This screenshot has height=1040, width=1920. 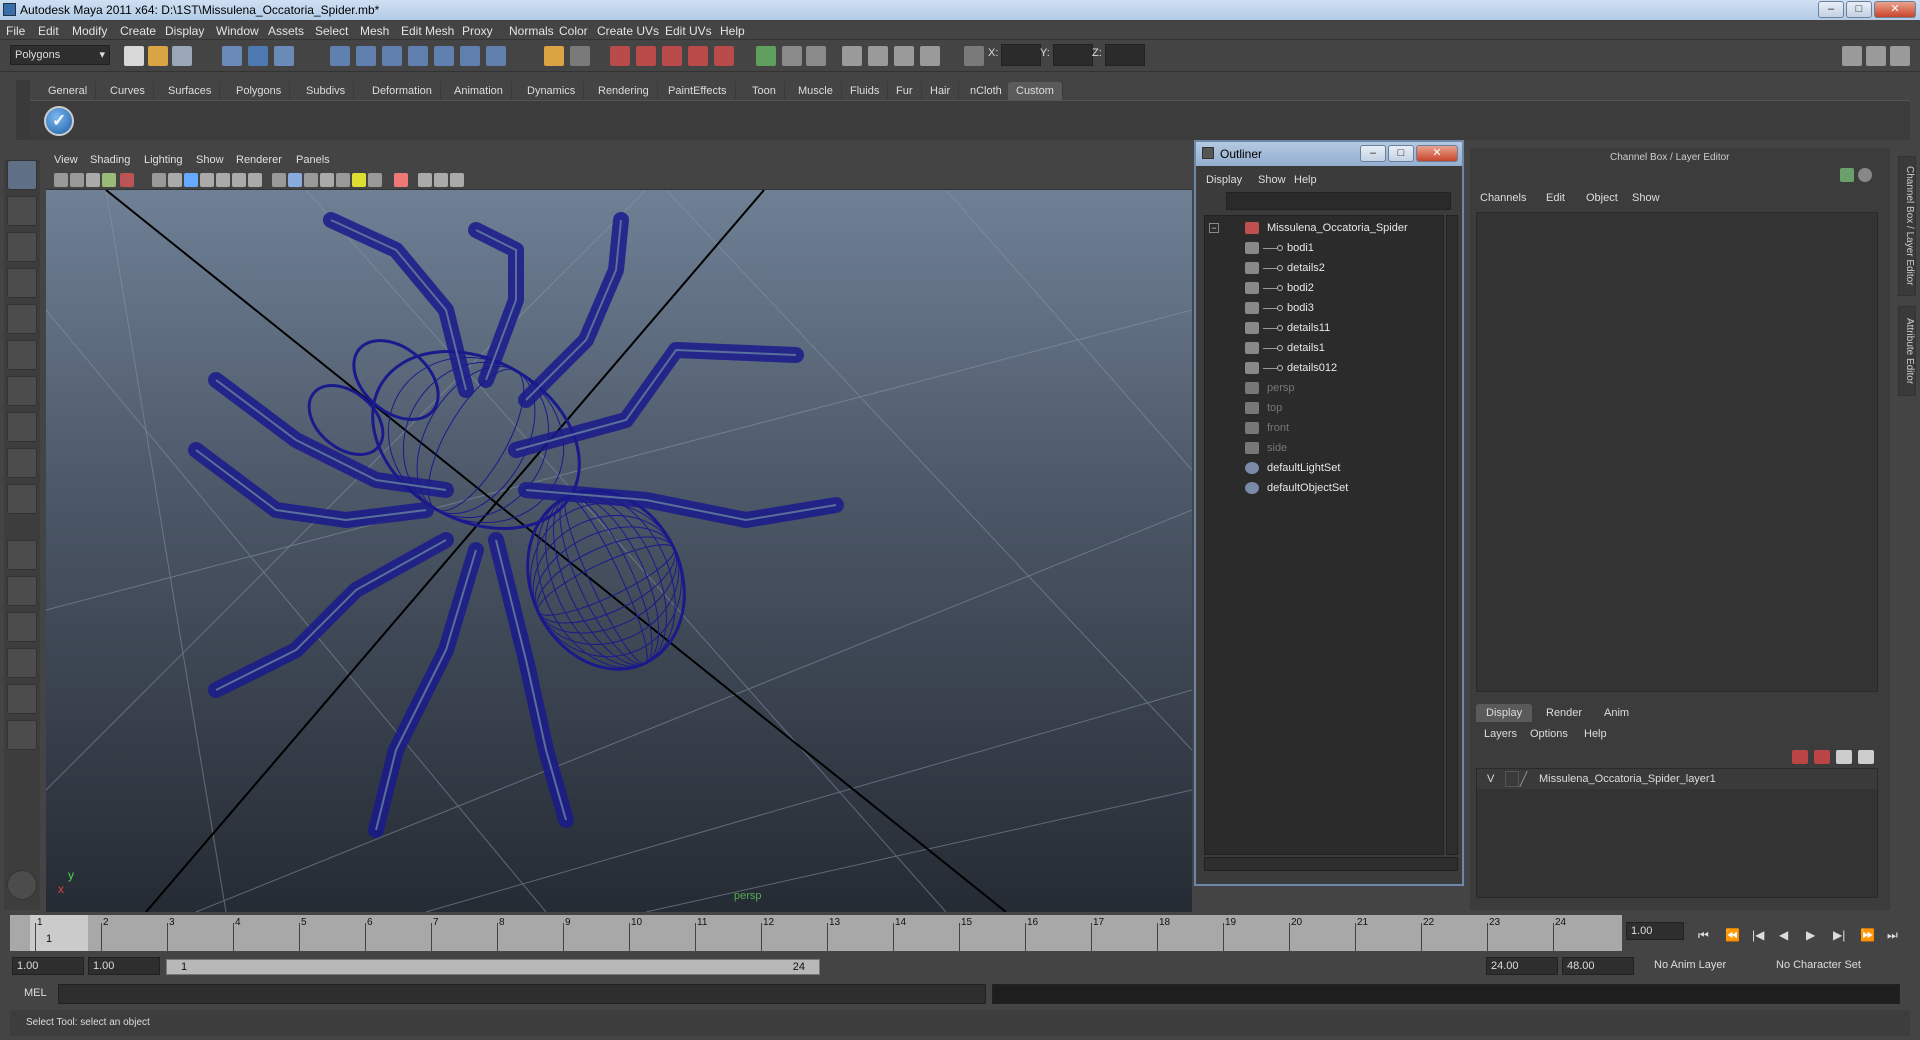 What do you see at coordinates (1325, 408) in the screenshot?
I see `outliner-item: top` at bounding box center [1325, 408].